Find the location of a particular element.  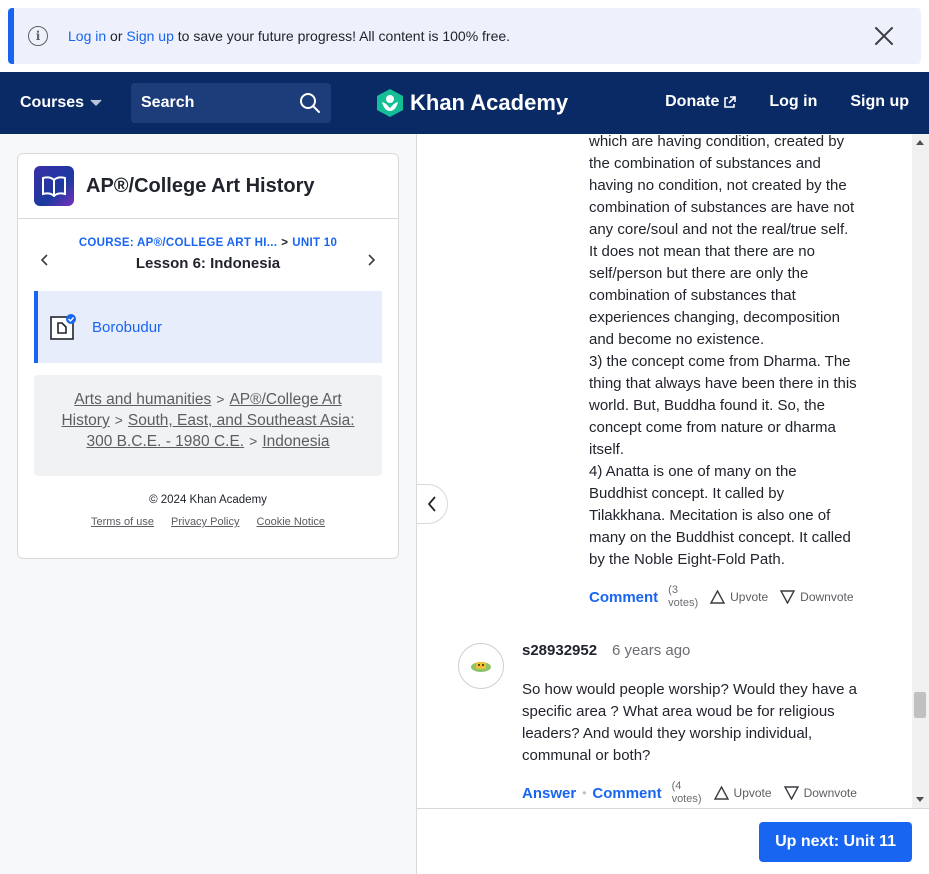

chevron-left-icon is located at coordinates (431, 504).